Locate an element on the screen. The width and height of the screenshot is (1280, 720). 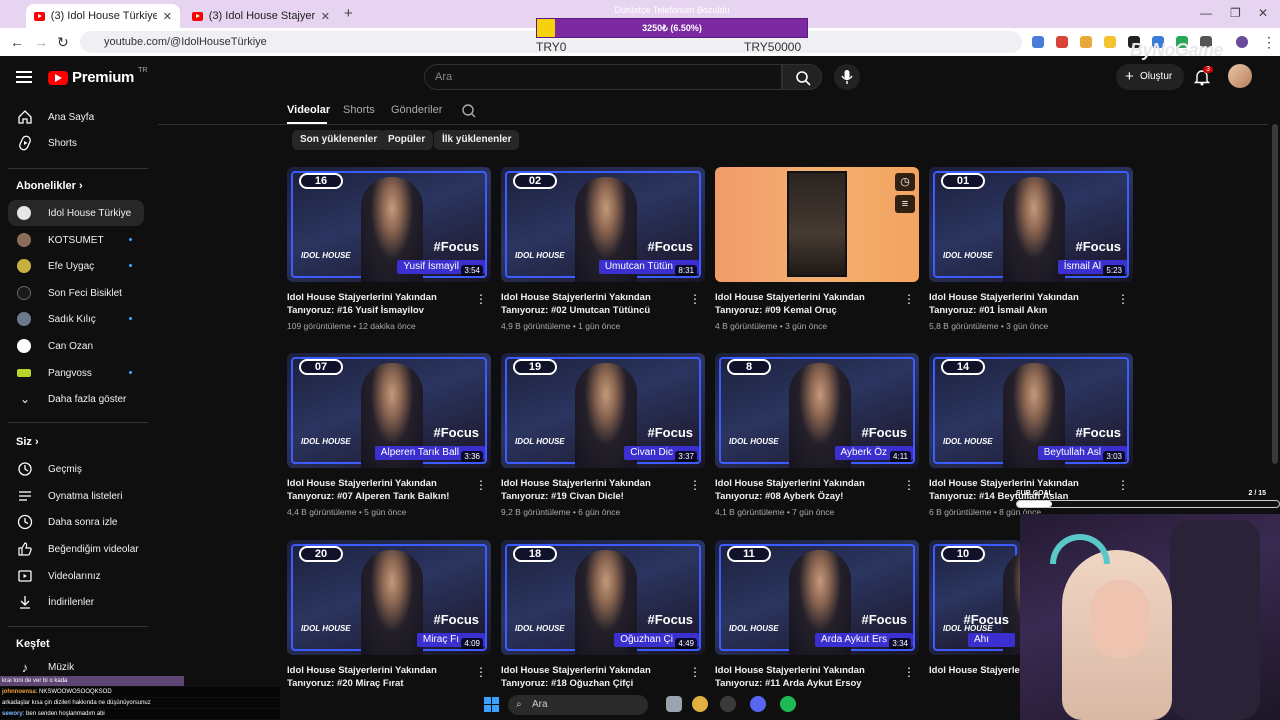
profile-icon is located at coordinates (1242, 42).